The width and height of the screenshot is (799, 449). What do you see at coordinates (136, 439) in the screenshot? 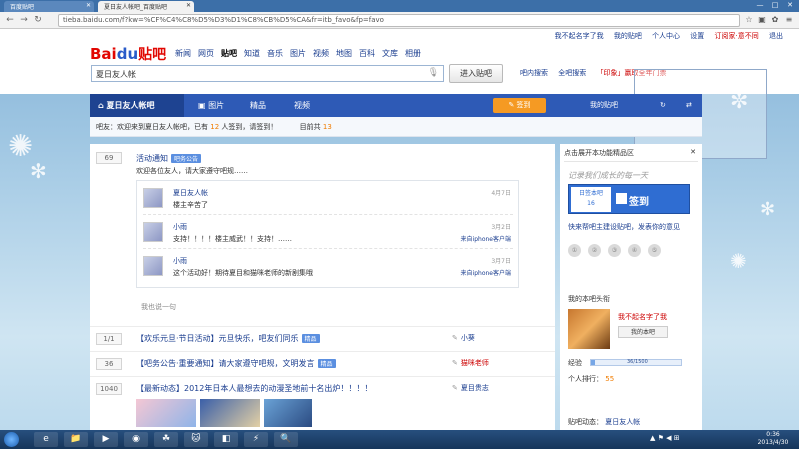
I see `chrome-icon: ◉` at bounding box center [136, 439].